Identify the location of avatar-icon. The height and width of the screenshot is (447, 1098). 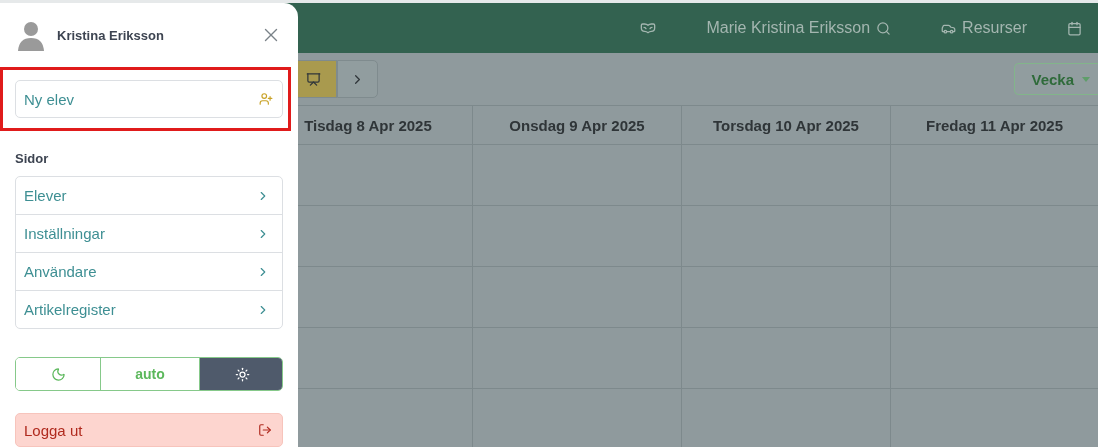
(31, 35).